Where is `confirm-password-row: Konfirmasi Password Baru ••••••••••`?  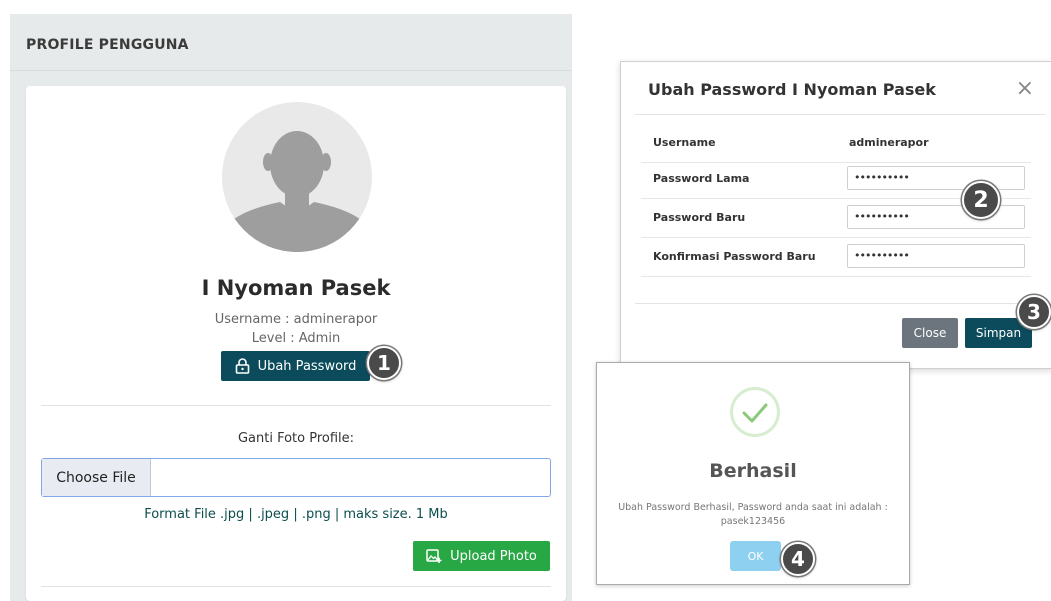 confirm-password-row: Konfirmasi Password Baru •••••••••• is located at coordinates (836, 257).